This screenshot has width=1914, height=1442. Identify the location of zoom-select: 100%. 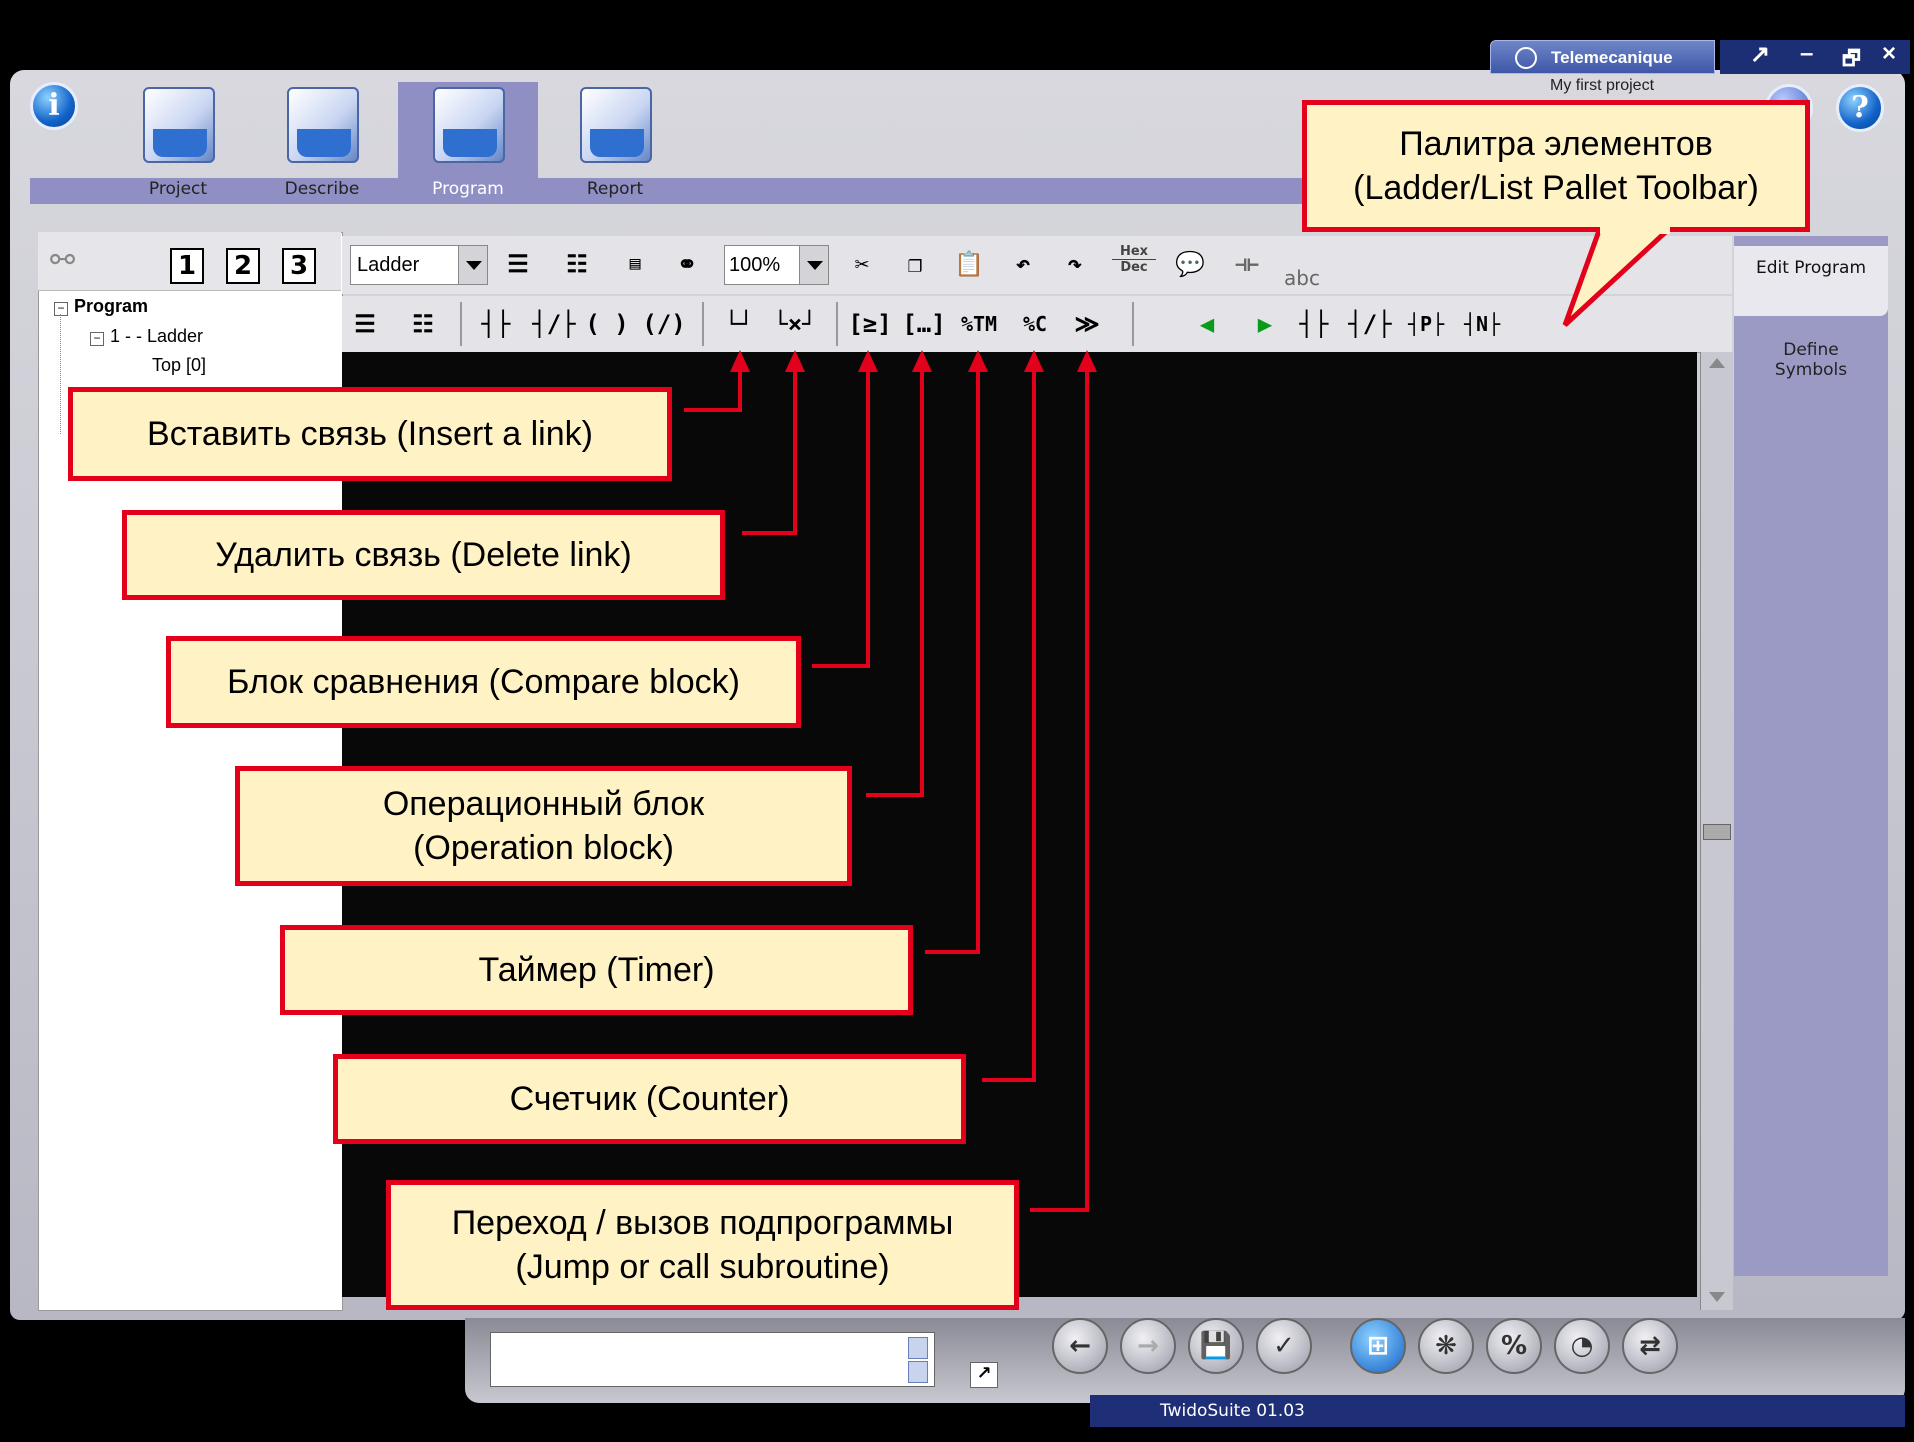
(776, 265).